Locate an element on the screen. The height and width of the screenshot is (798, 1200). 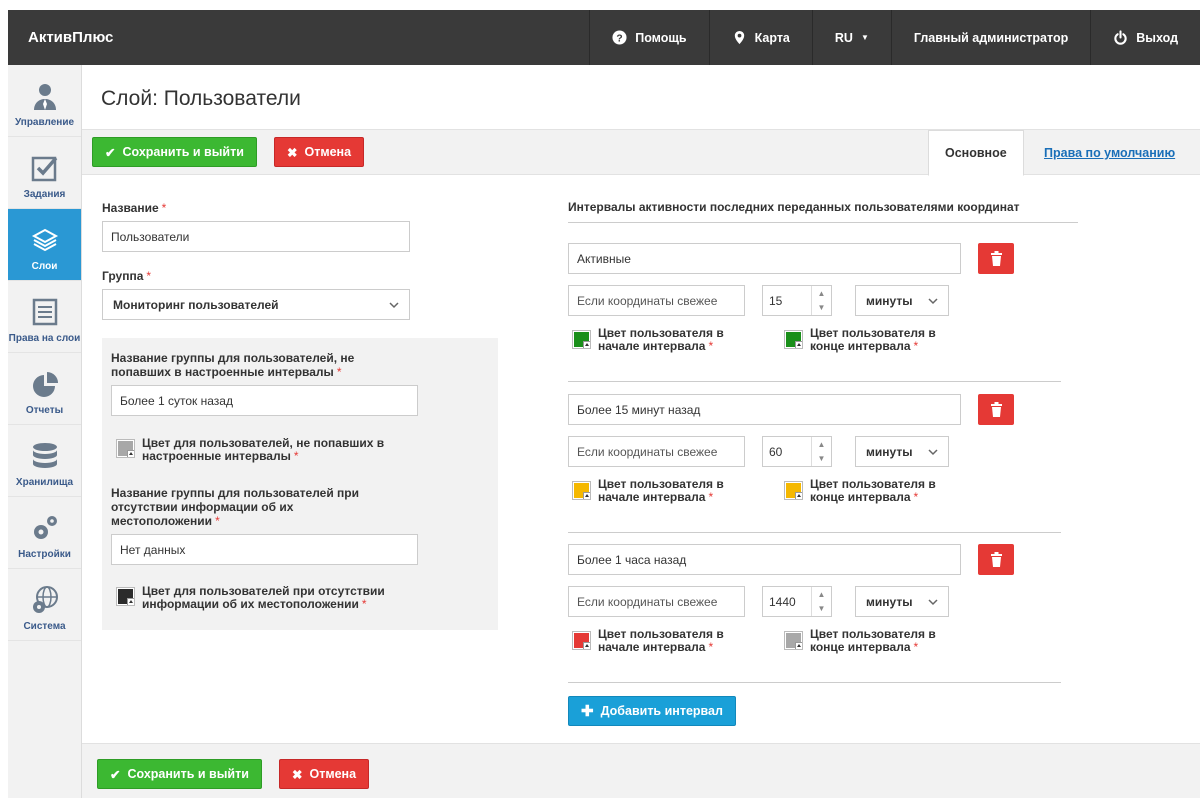
logout-link: Выход is located at coordinates (1145, 37).